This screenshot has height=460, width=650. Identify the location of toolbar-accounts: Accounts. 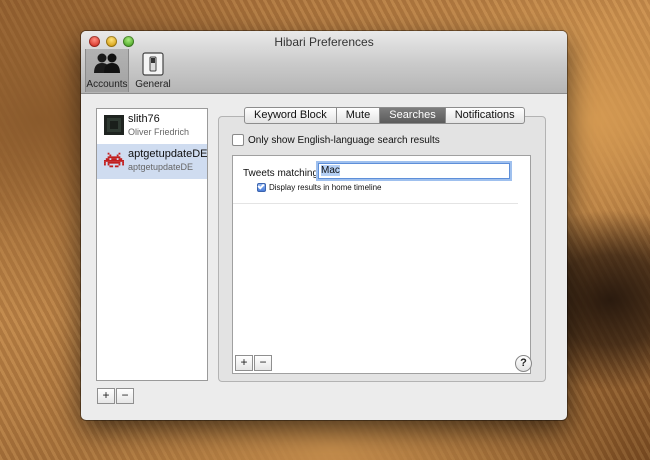
(107, 70).